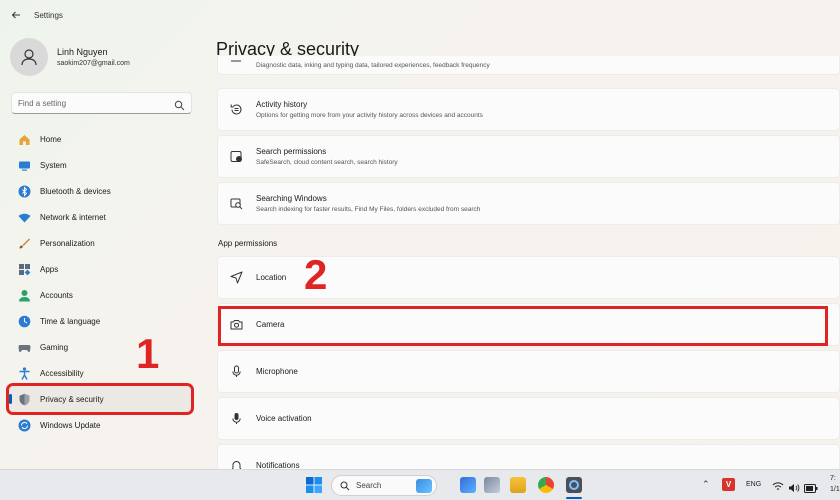 This screenshot has width=840, height=500. I want to click on microphone-icon, so click(236, 372).